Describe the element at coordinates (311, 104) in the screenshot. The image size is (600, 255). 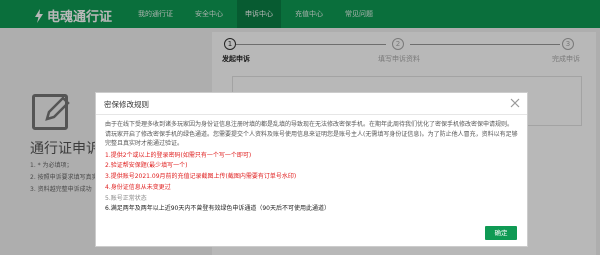
I see `modal-header: 密保修改规则` at that location.